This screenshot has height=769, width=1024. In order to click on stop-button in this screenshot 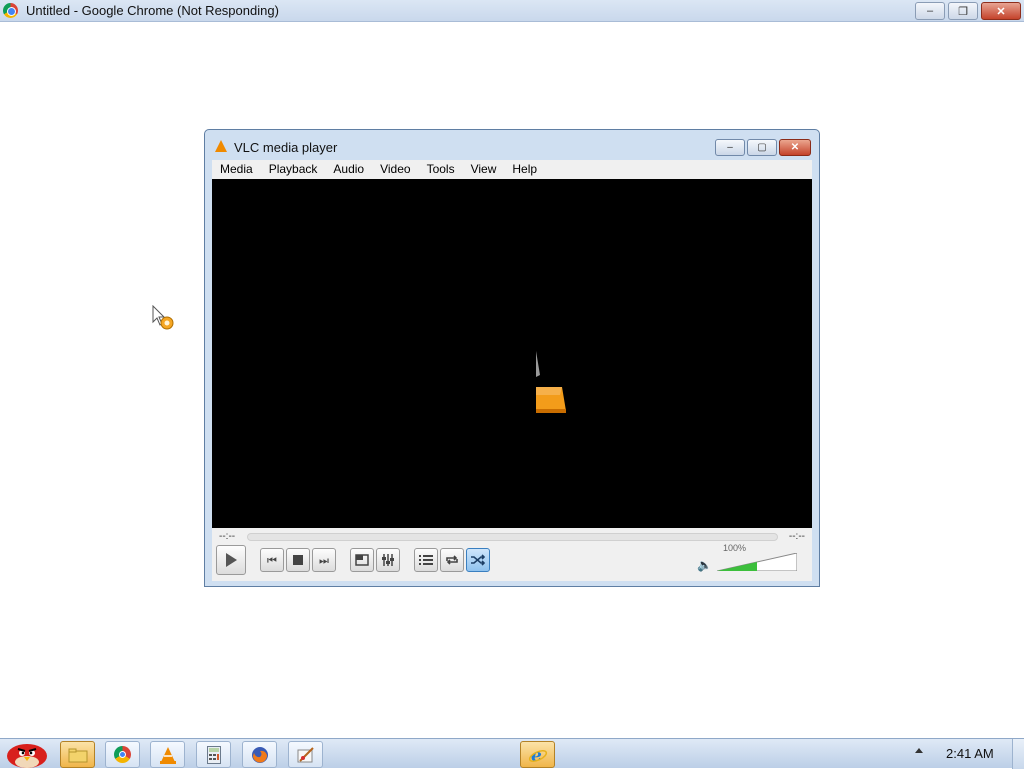, I will do `click(298, 560)`.